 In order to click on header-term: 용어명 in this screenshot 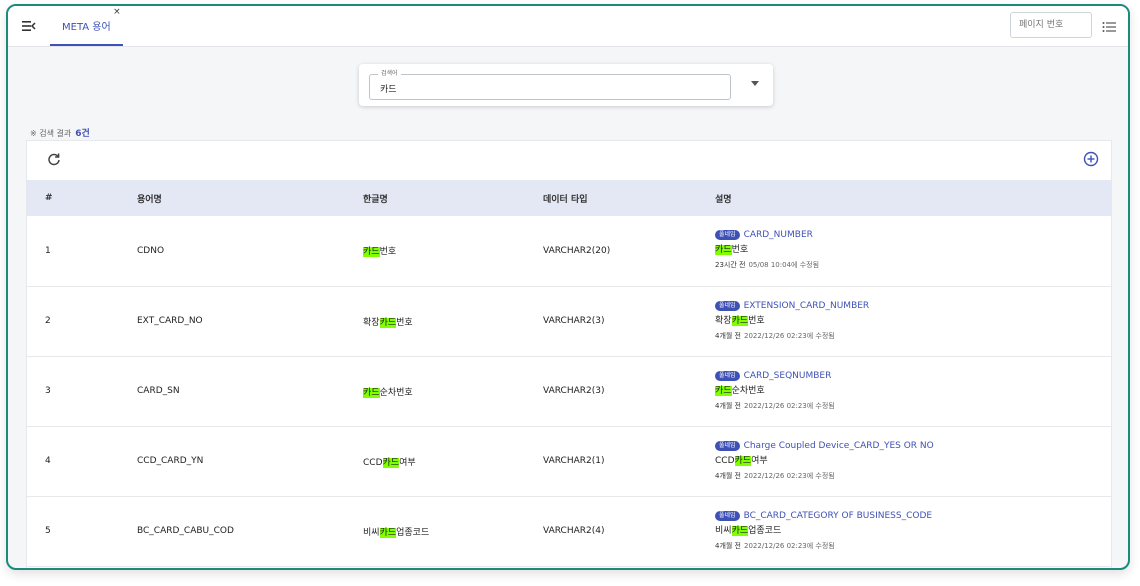, I will do `click(250, 198)`.